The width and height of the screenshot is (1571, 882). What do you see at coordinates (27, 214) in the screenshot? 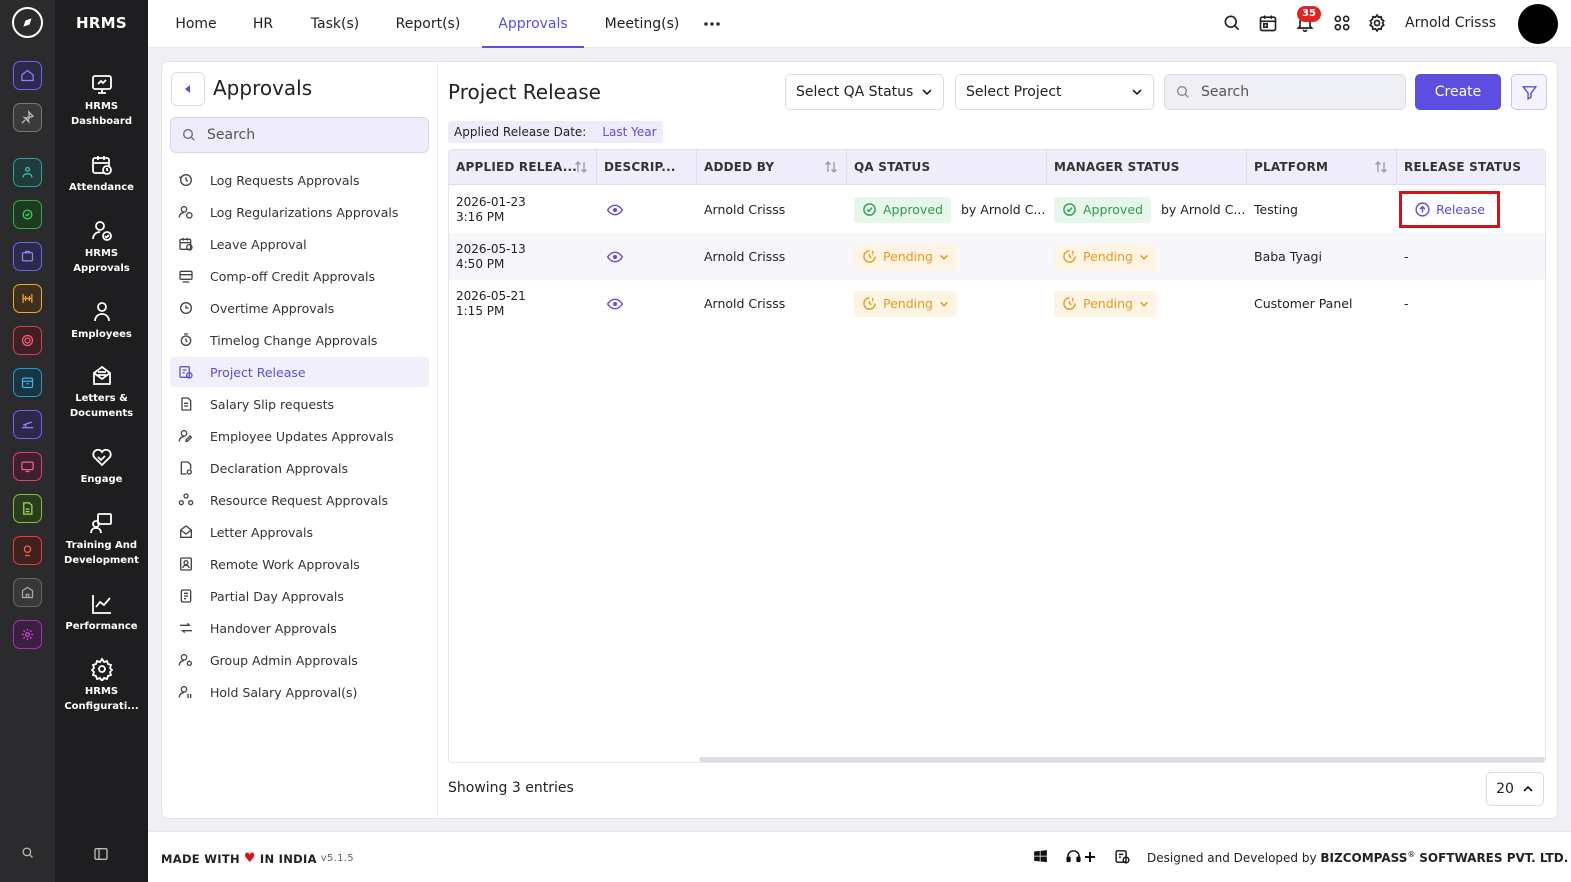
I see `crm-app-icon` at bounding box center [27, 214].